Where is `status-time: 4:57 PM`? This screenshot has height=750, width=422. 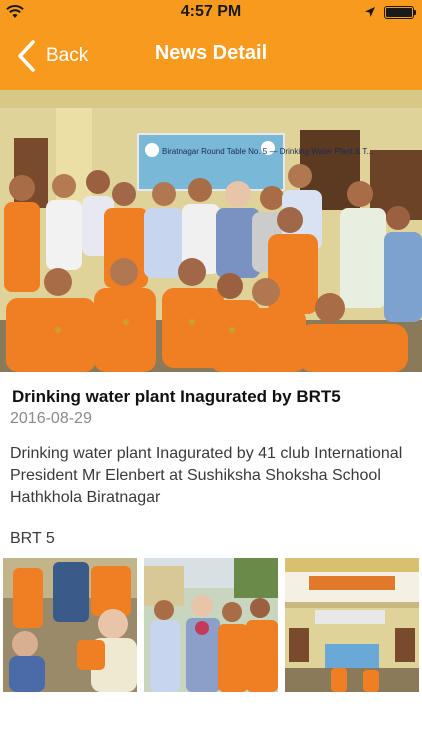
status-time: 4:57 PM is located at coordinates (211, 11).